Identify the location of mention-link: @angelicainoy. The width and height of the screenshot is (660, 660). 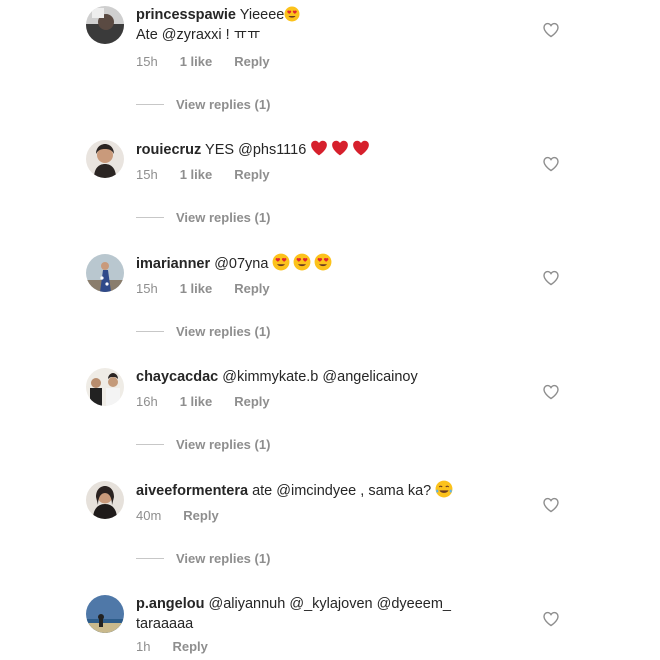
(369, 377).